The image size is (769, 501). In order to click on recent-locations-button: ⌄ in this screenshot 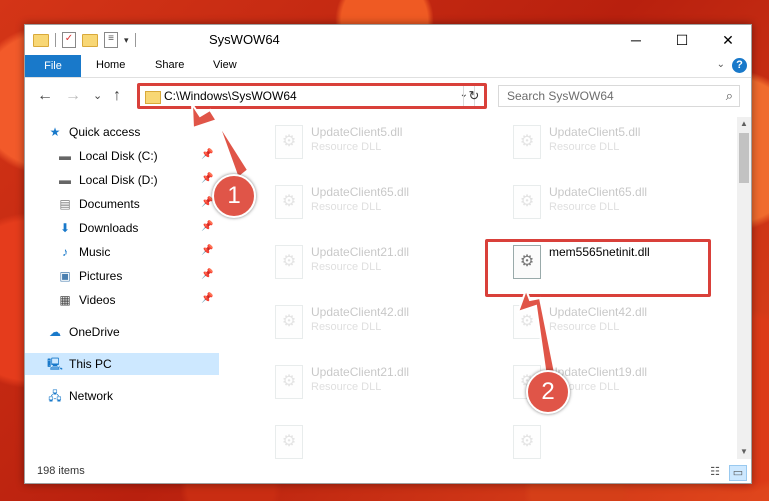, I will do `click(97, 95)`.